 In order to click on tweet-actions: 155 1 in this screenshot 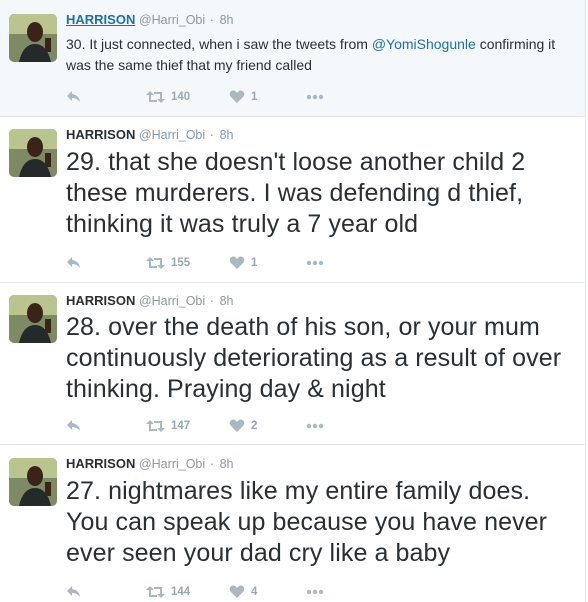, I will do `click(216, 263)`.